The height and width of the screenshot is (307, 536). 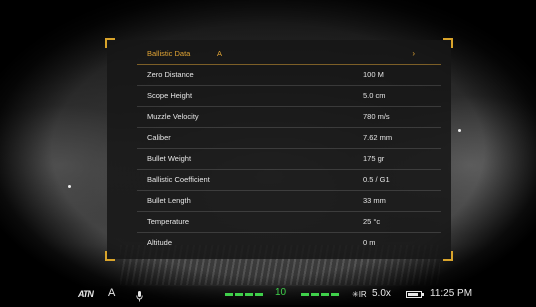 What do you see at coordinates (168, 221) in the screenshot?
I see `menu-item-label: Temperature` at bounding box center [168, 221].